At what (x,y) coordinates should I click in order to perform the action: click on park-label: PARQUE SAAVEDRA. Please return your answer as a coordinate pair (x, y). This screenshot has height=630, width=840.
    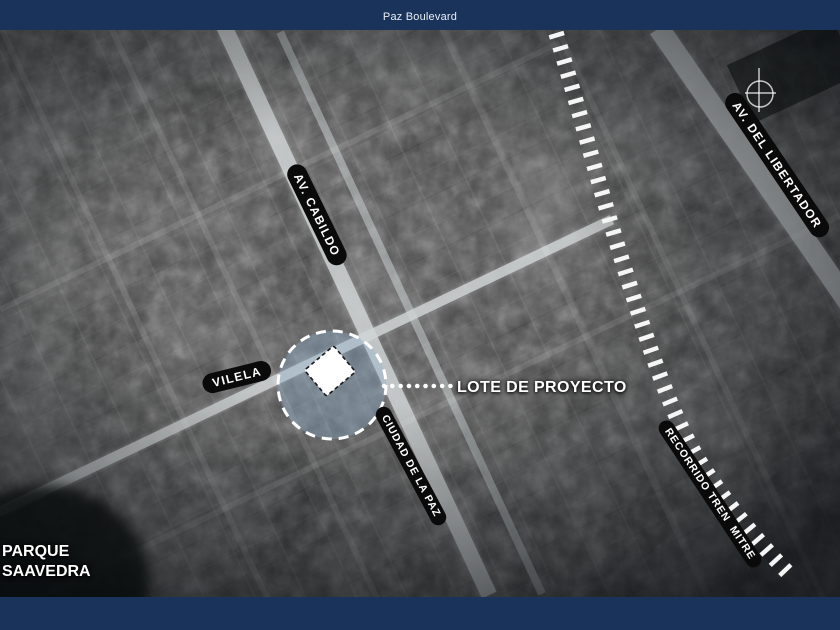
    Looking at the image, I should click on (46, 562).